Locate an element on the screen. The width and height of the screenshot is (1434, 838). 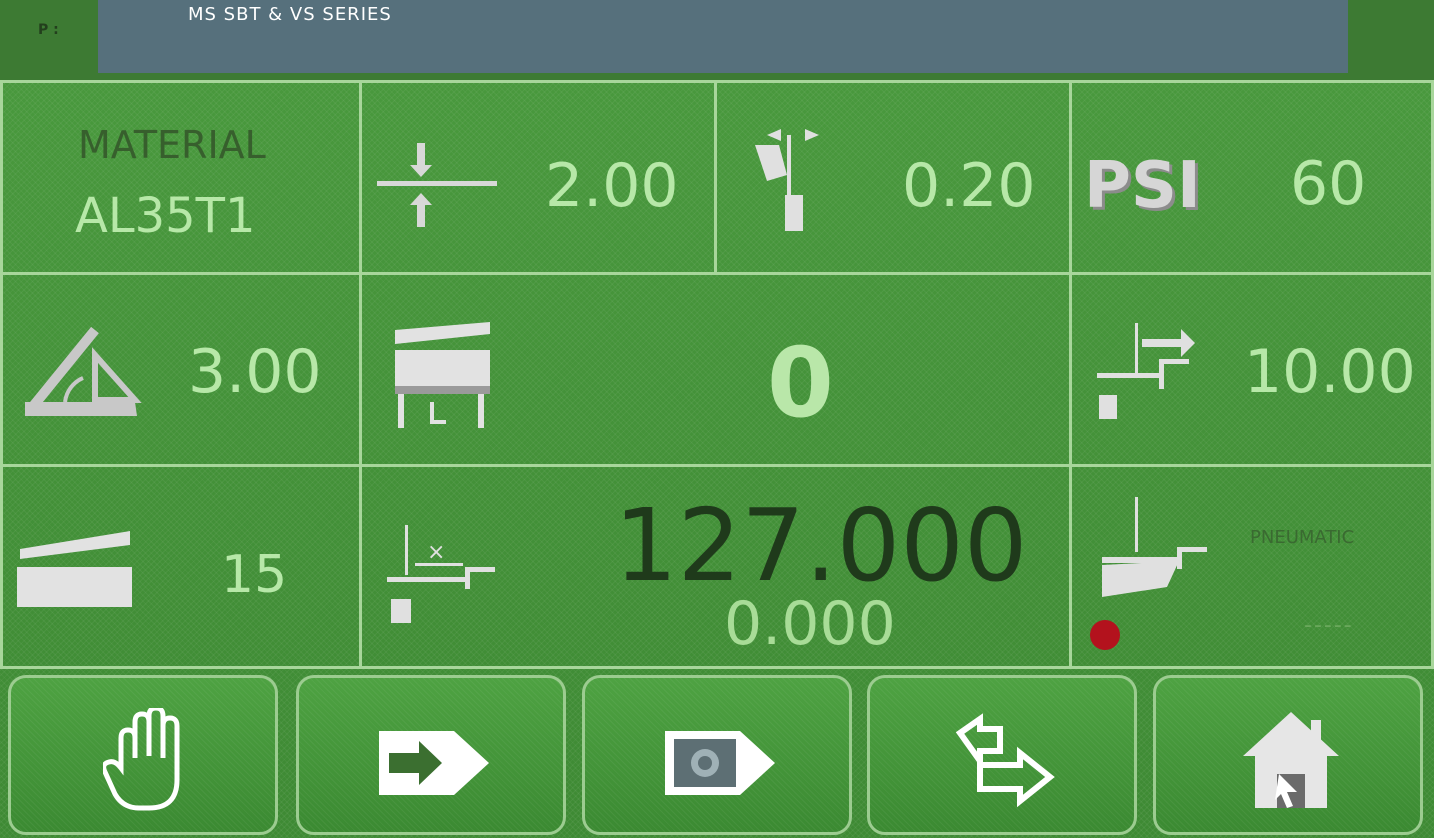
stop-button is located at coordinates (143, 755).